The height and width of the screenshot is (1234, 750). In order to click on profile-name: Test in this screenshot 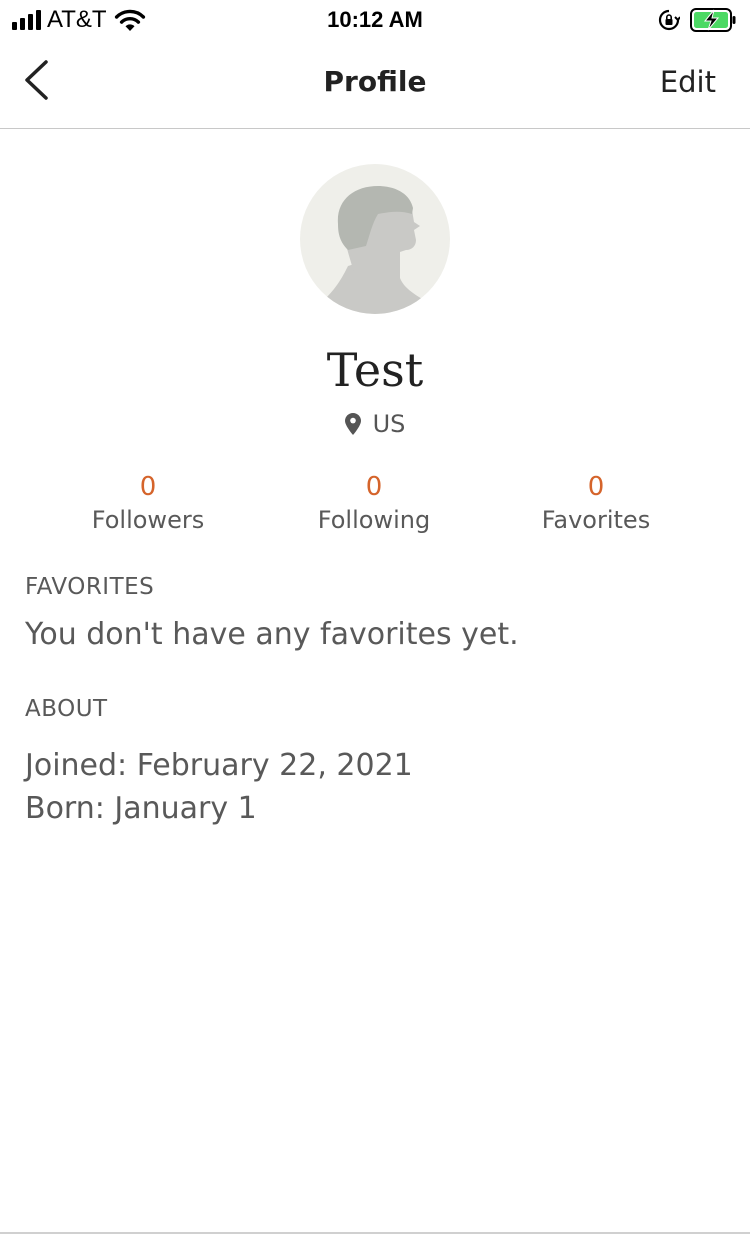, I will do `click(375, 370)`.